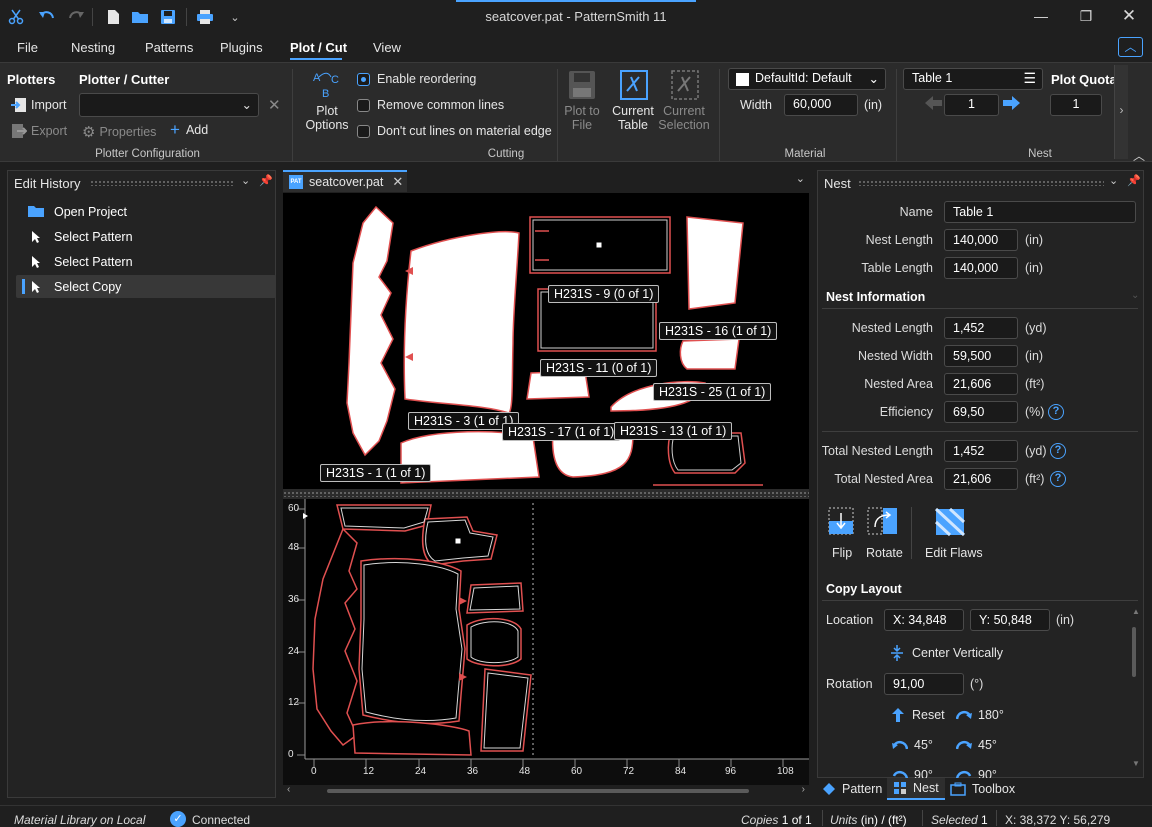  I want to click on nested-area-unit: (ft²), so click(1035, 384).